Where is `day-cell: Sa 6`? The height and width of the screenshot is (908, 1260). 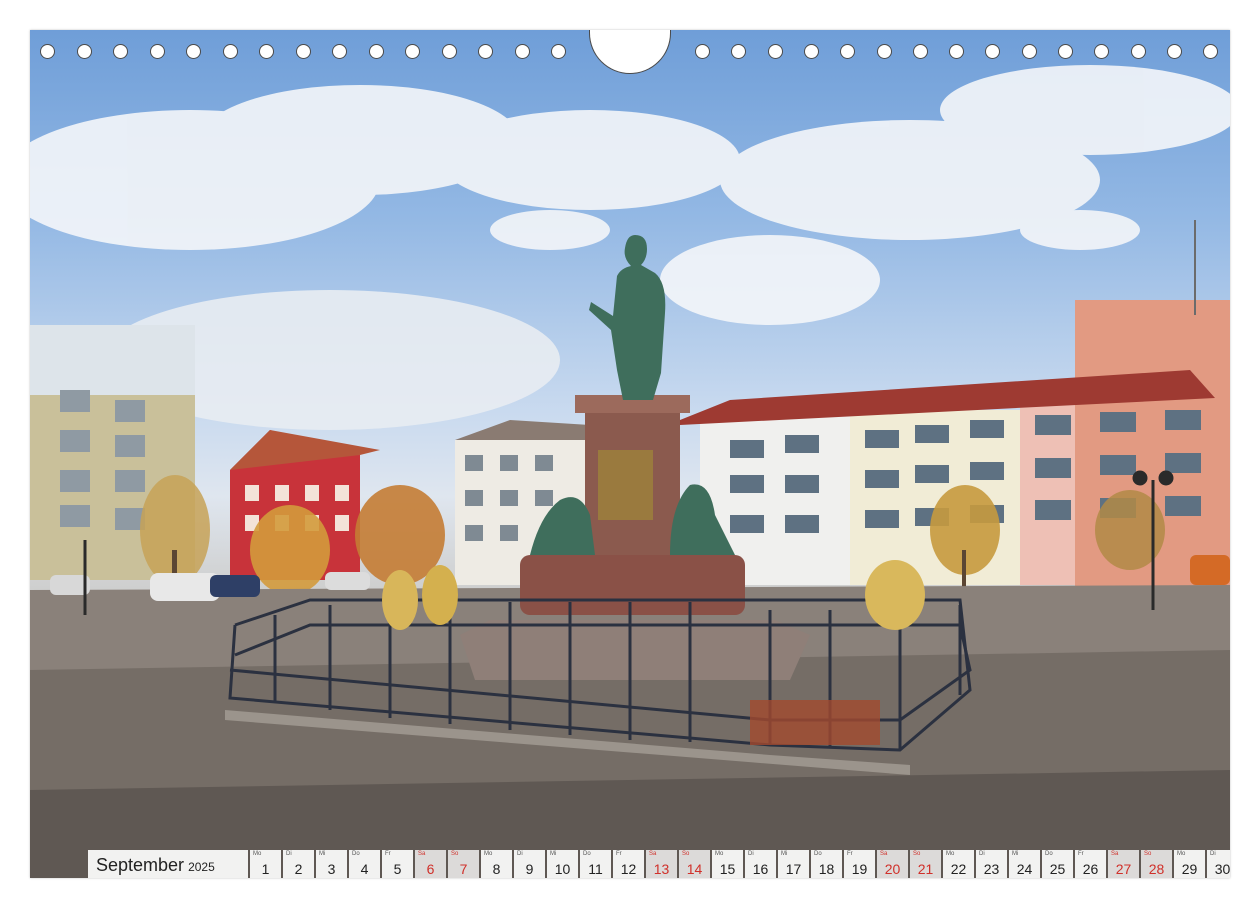
day-cell: Sa 6 is located at coordinates (430, 864).